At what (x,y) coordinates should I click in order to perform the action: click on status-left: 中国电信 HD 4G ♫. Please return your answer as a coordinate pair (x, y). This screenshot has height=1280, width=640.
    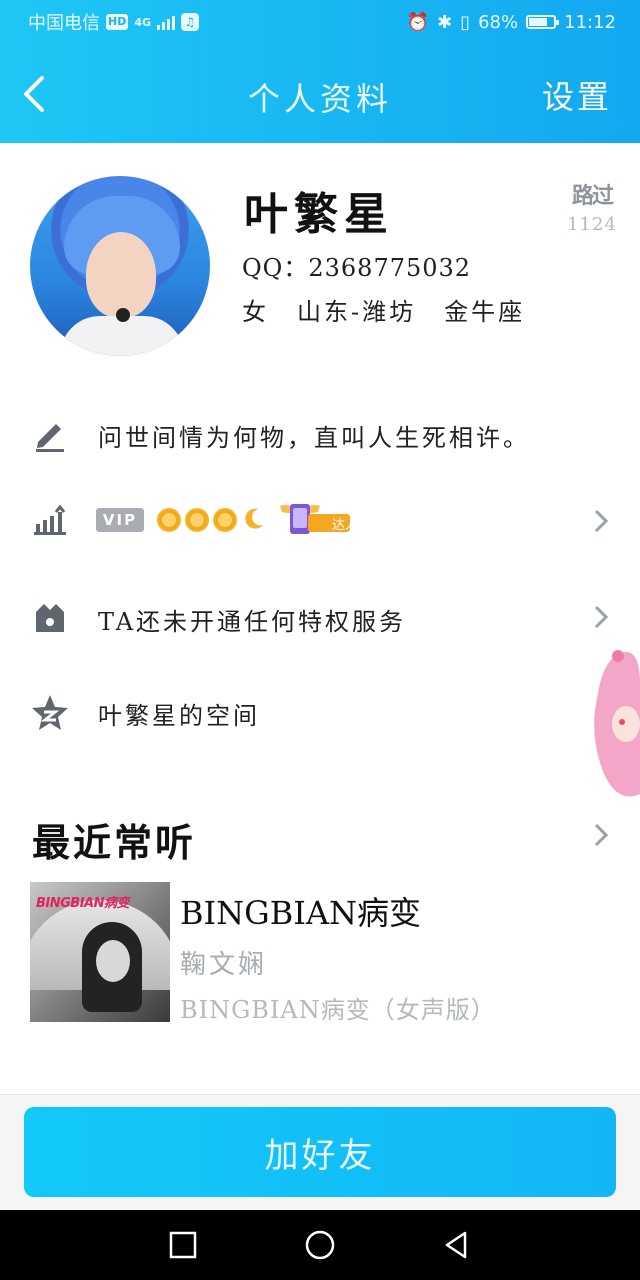
    Looking at the image, I should click on (114, 22).